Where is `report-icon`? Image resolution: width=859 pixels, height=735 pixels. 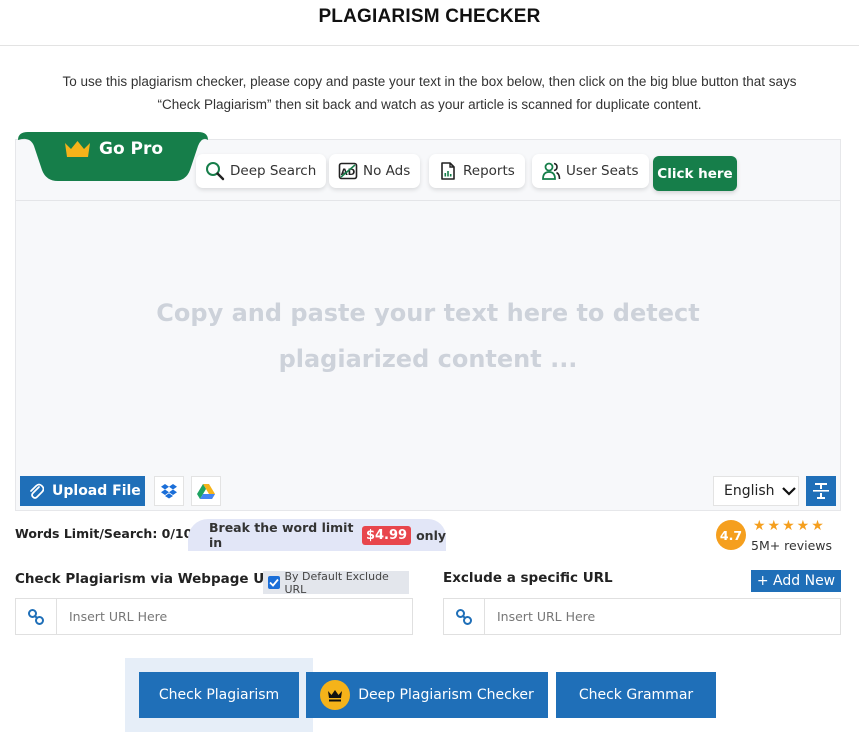
report-icon is located at coordinates (448, 171).